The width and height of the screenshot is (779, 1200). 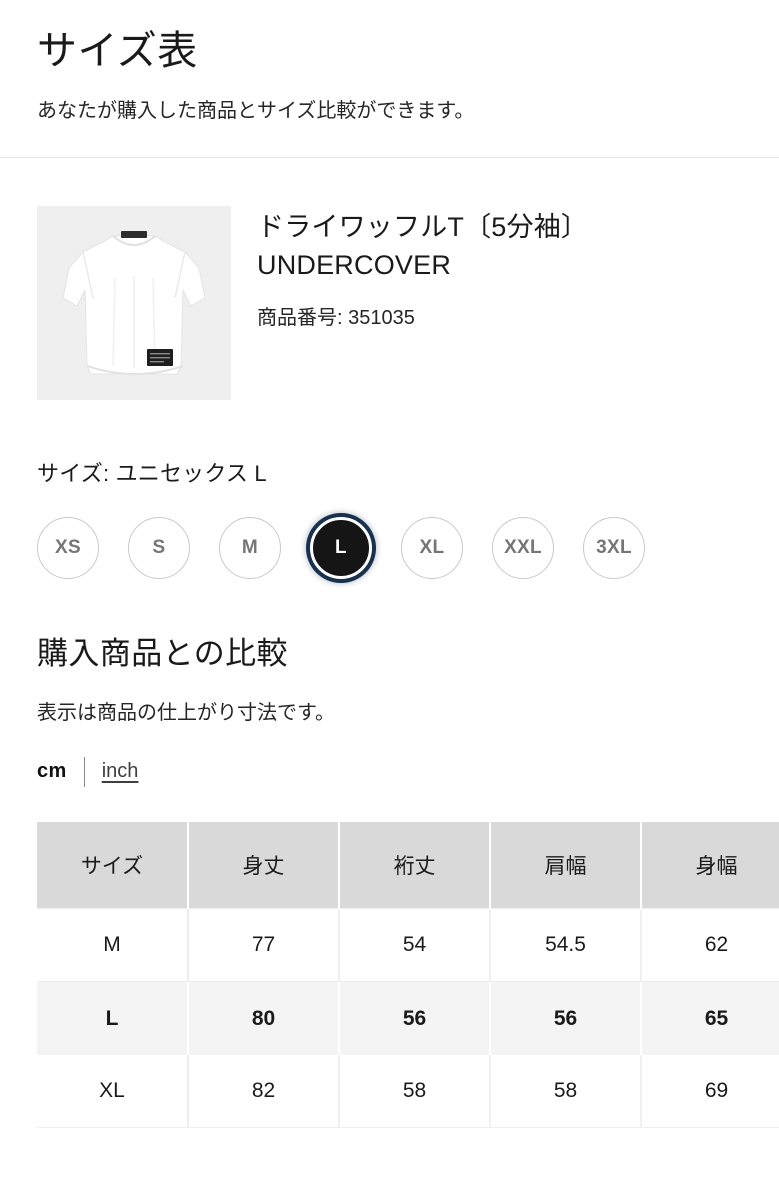 What do you see at coordinates (250, 548) in the screenshot?
I see `size-pill-m: M` at bounding box center [250, 548].